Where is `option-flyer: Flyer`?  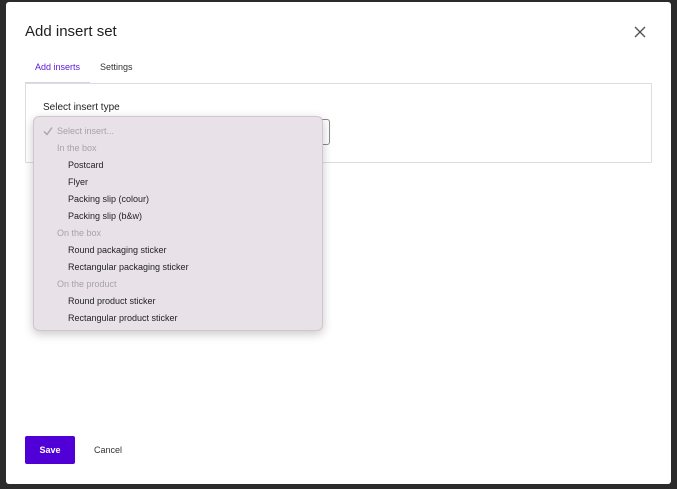
option-flyer: Flyer is located at coordinates (178, 182).